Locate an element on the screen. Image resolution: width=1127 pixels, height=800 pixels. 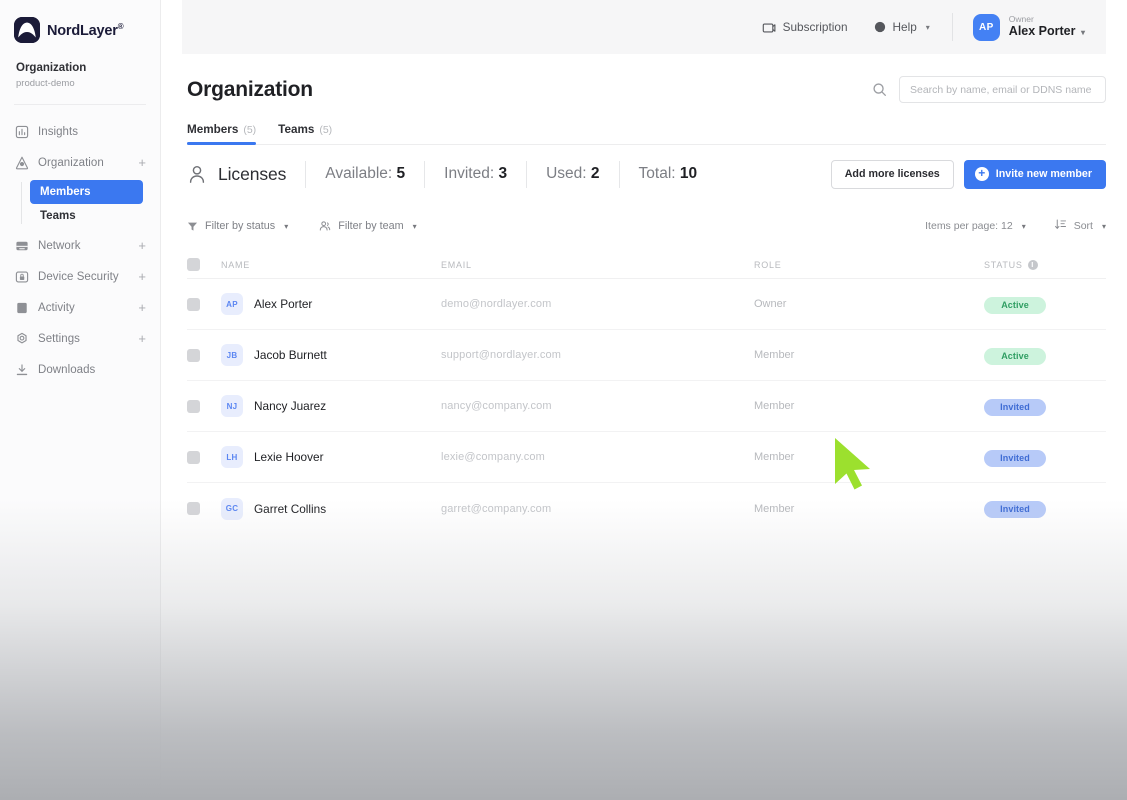
cell-name: LH Lexie Hoover is located at coordinates (331, 457).